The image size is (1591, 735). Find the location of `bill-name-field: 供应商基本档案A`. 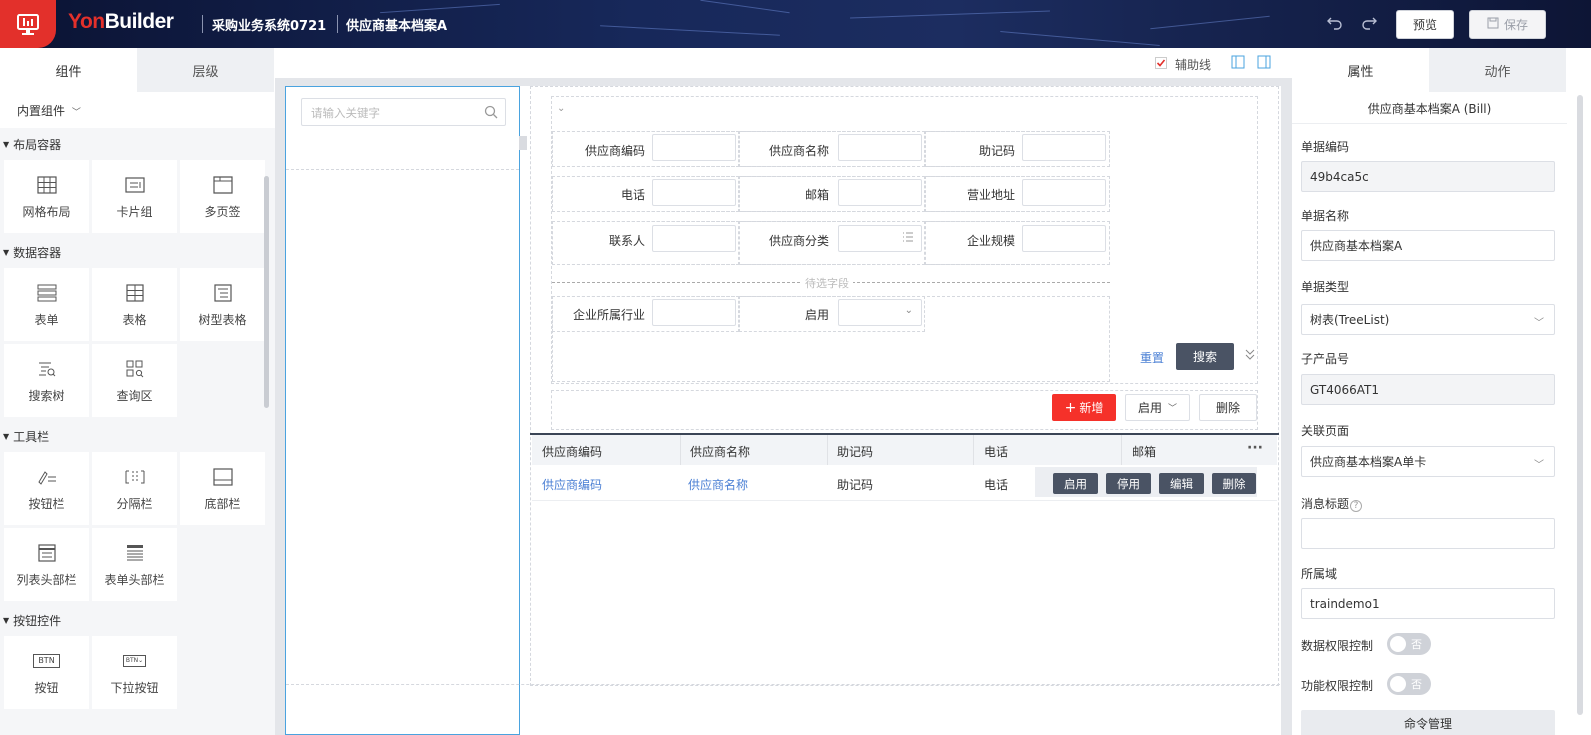

bill-name-field: 供应商基本档案A is located at coordinates (1428, 245).